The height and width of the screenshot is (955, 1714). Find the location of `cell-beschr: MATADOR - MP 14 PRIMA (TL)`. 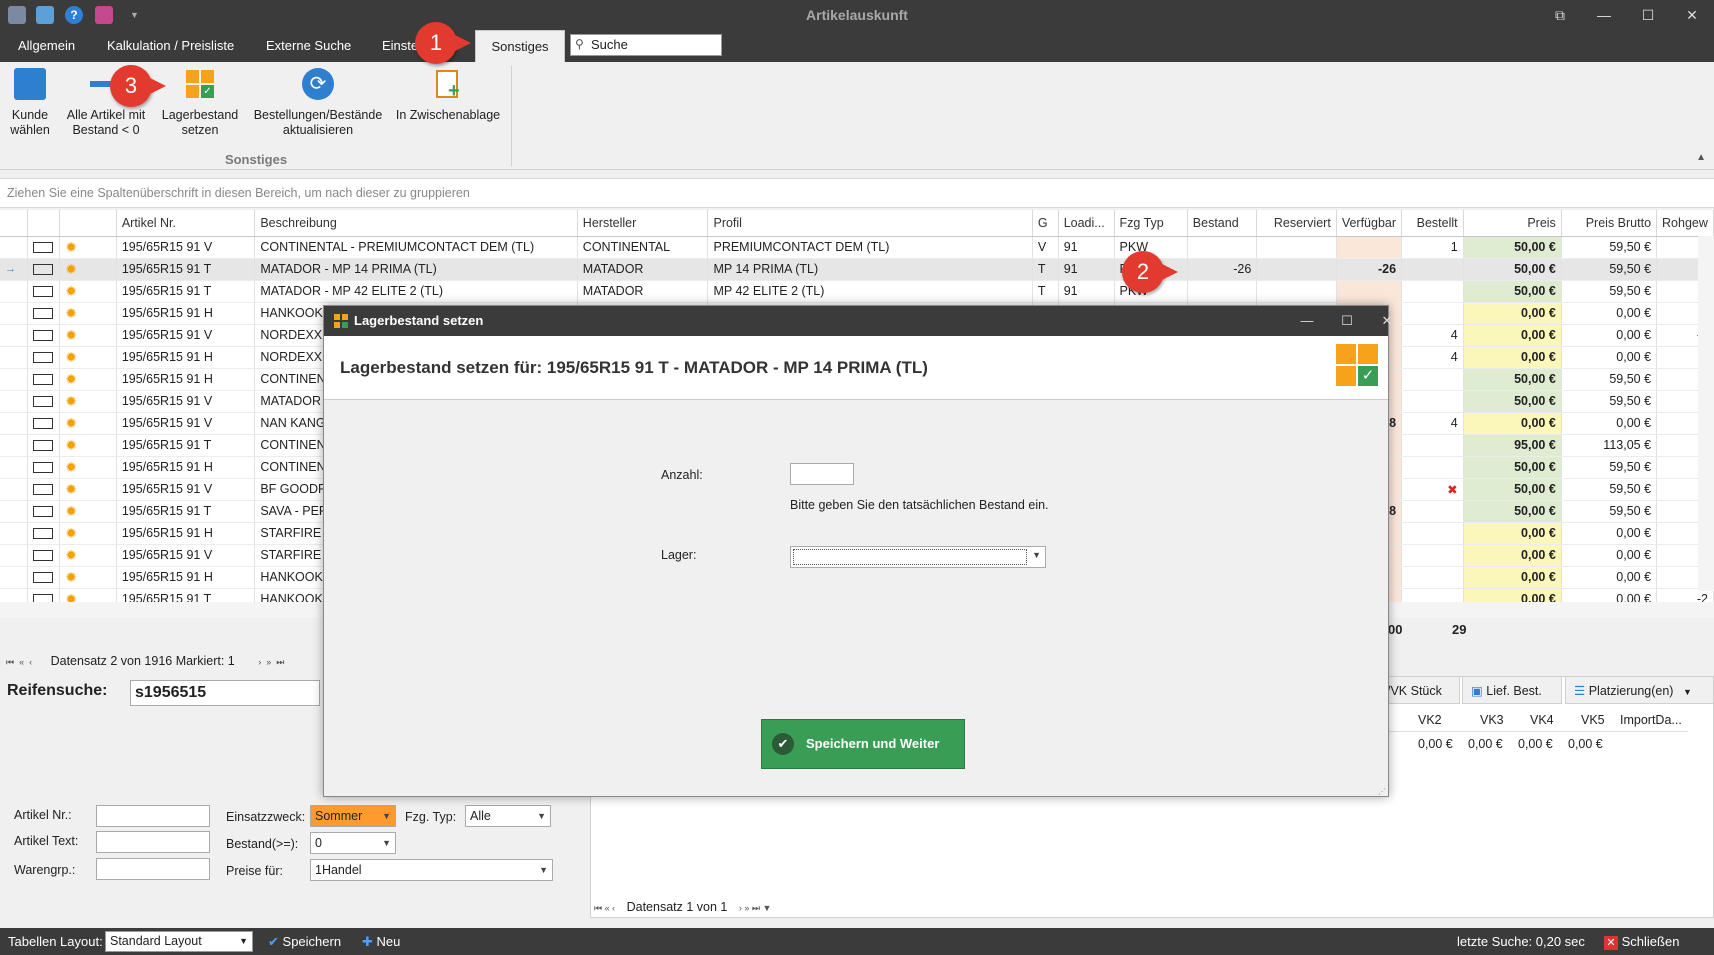

cell-beschr: MATADOR - MP 14 PRIMA (TL) is located at coordinates (416, 269).